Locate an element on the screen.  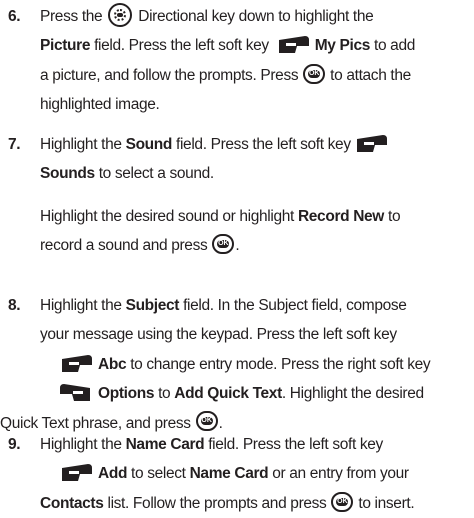
step-number: 9. is located at coordinates (14, 444).